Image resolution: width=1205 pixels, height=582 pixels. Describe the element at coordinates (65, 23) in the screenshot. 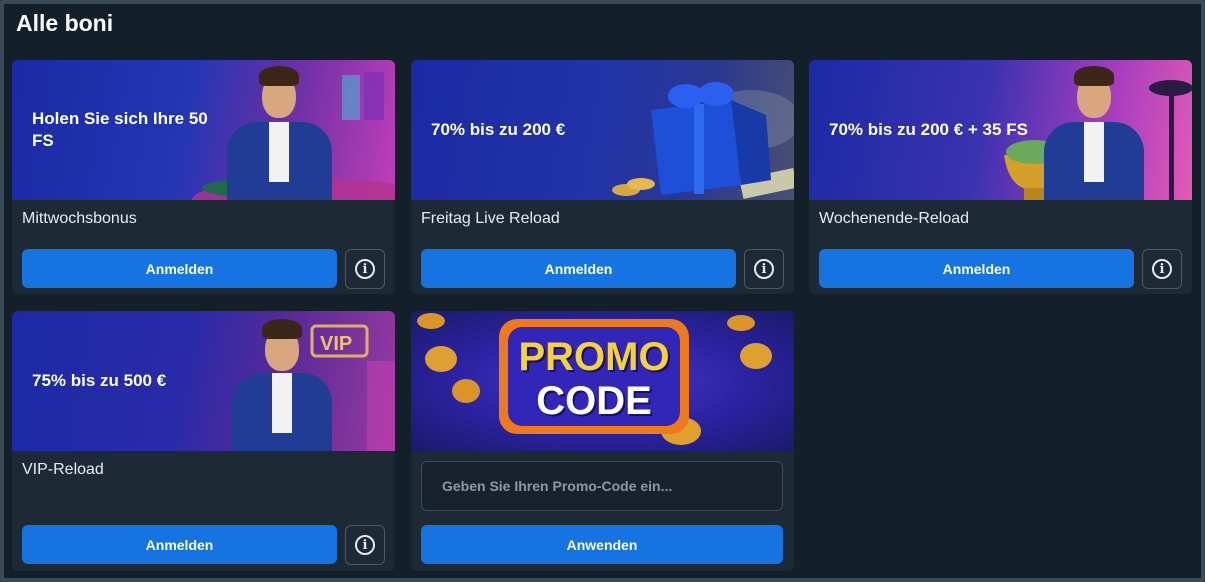

I see `page-title: Alle boni` at that location.